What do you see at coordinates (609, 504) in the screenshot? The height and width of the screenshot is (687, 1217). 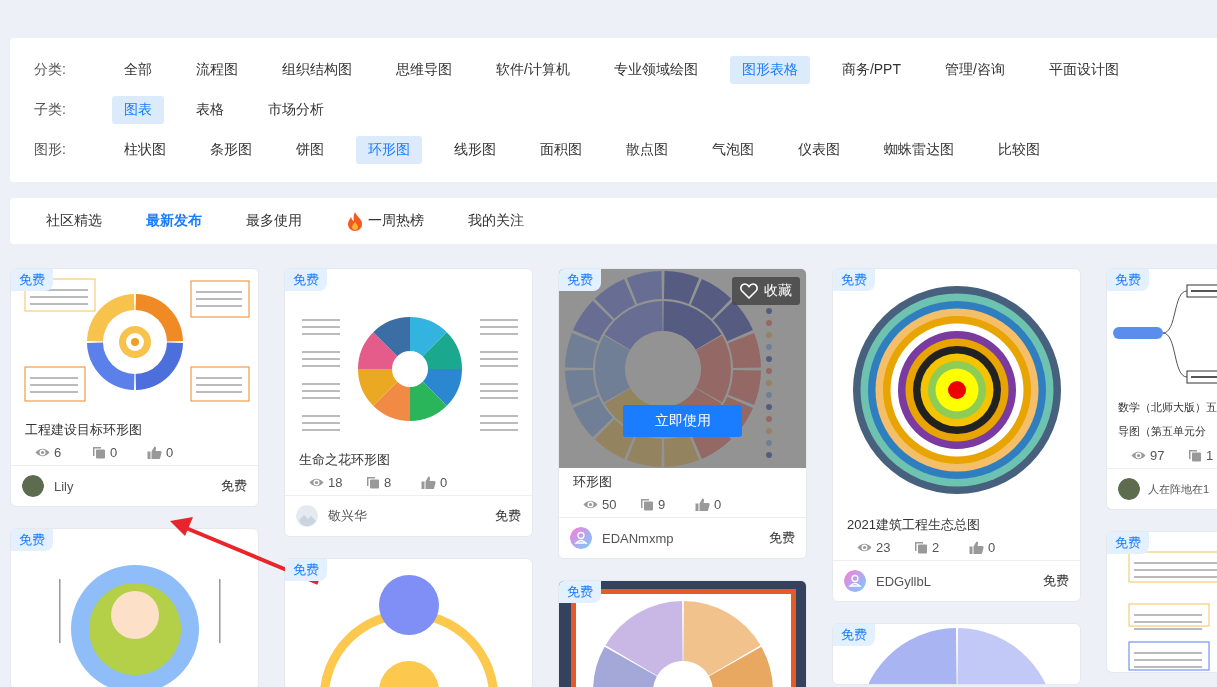 I see `view-count: 50` at bounding box center [609, 504].